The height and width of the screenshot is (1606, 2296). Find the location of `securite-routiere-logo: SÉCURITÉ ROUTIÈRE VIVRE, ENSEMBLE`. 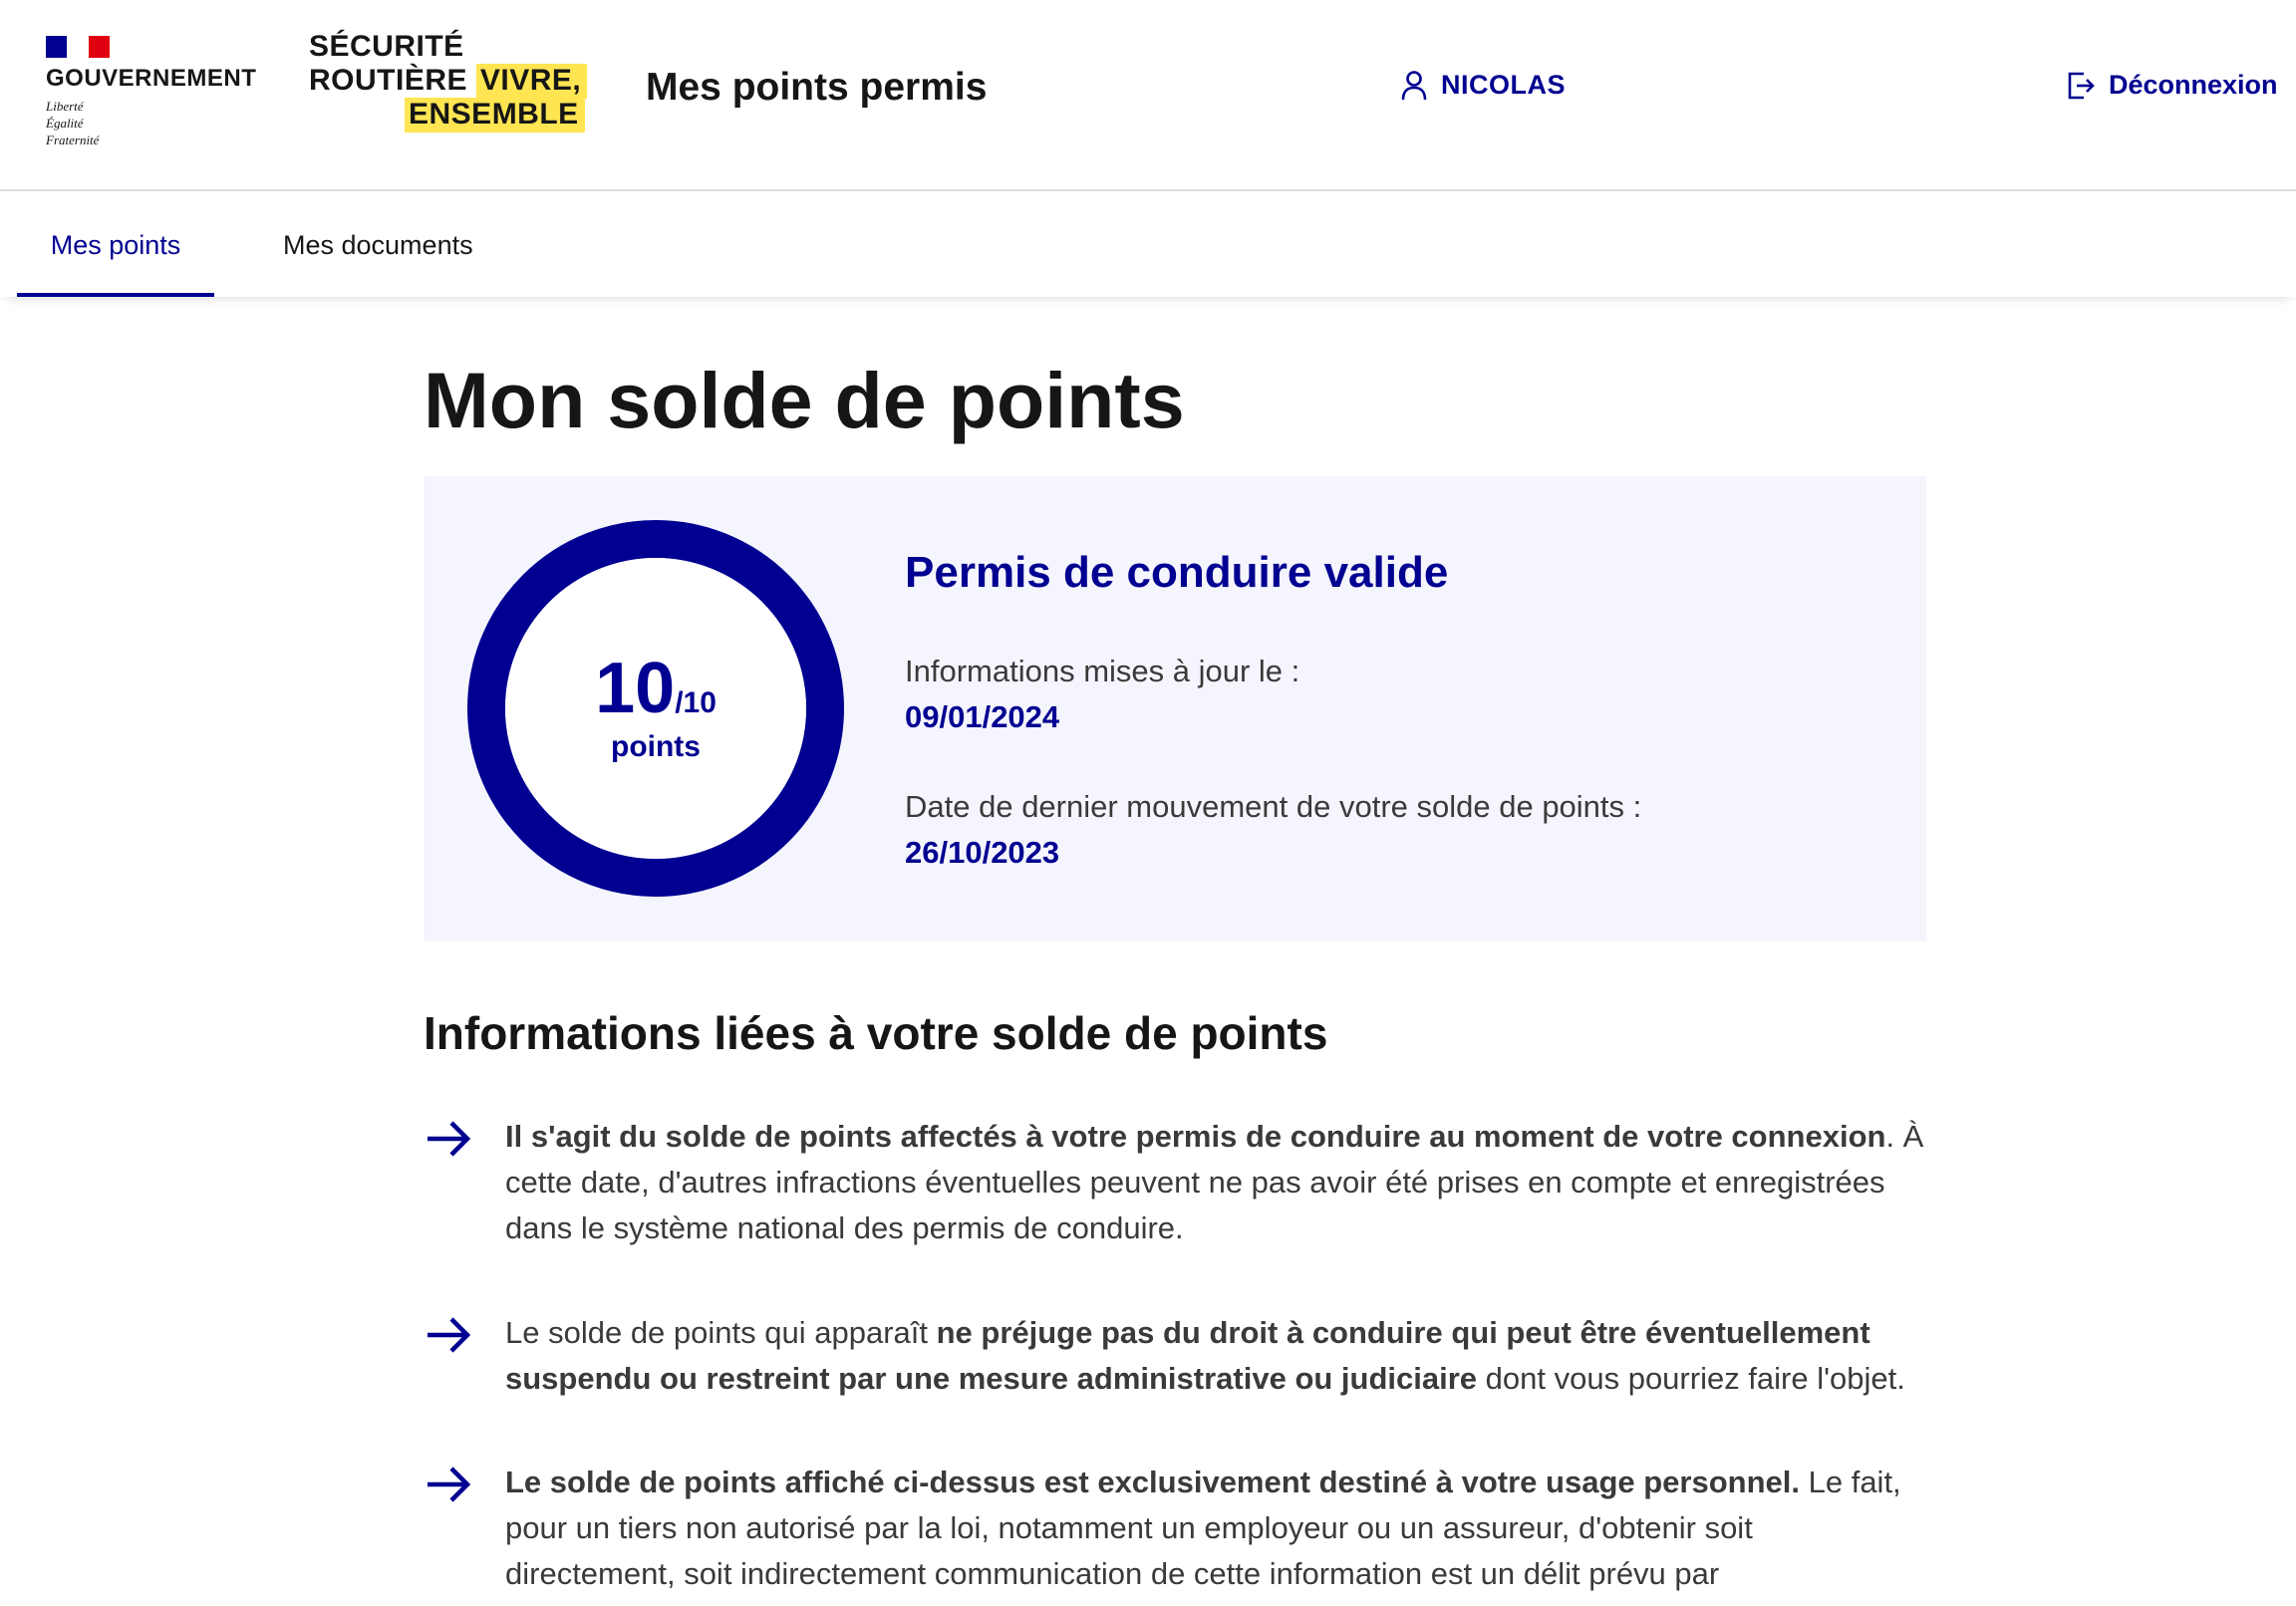

securite-routiere-logo: SÉCURITÉ ROUTIÈRE VIVRE, ENSEMBLE is located at coordinates (448, 81).